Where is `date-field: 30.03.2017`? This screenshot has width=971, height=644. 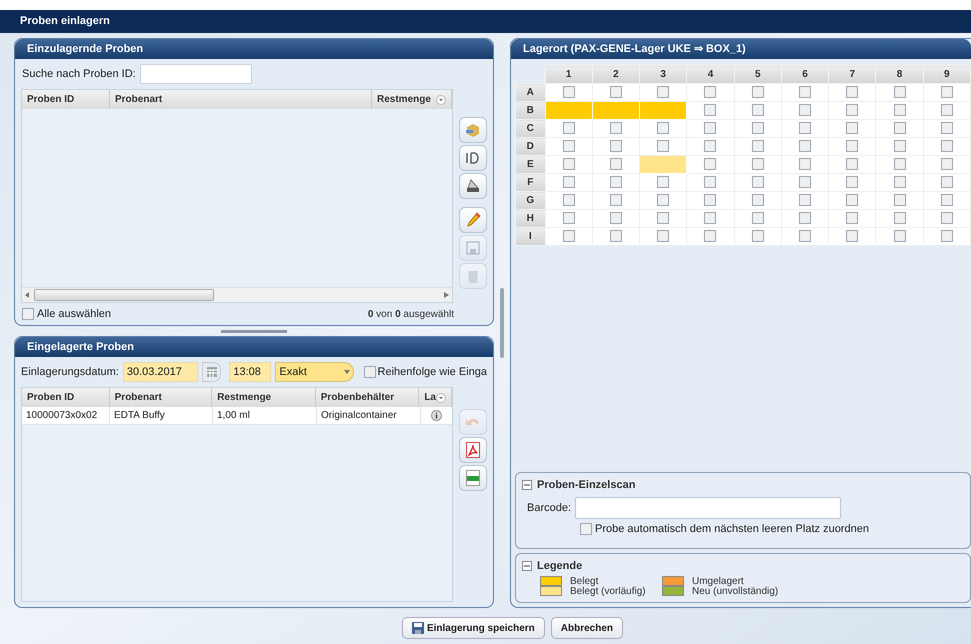 date-field: 30.03.2017 is located at coordinates (160, 372).